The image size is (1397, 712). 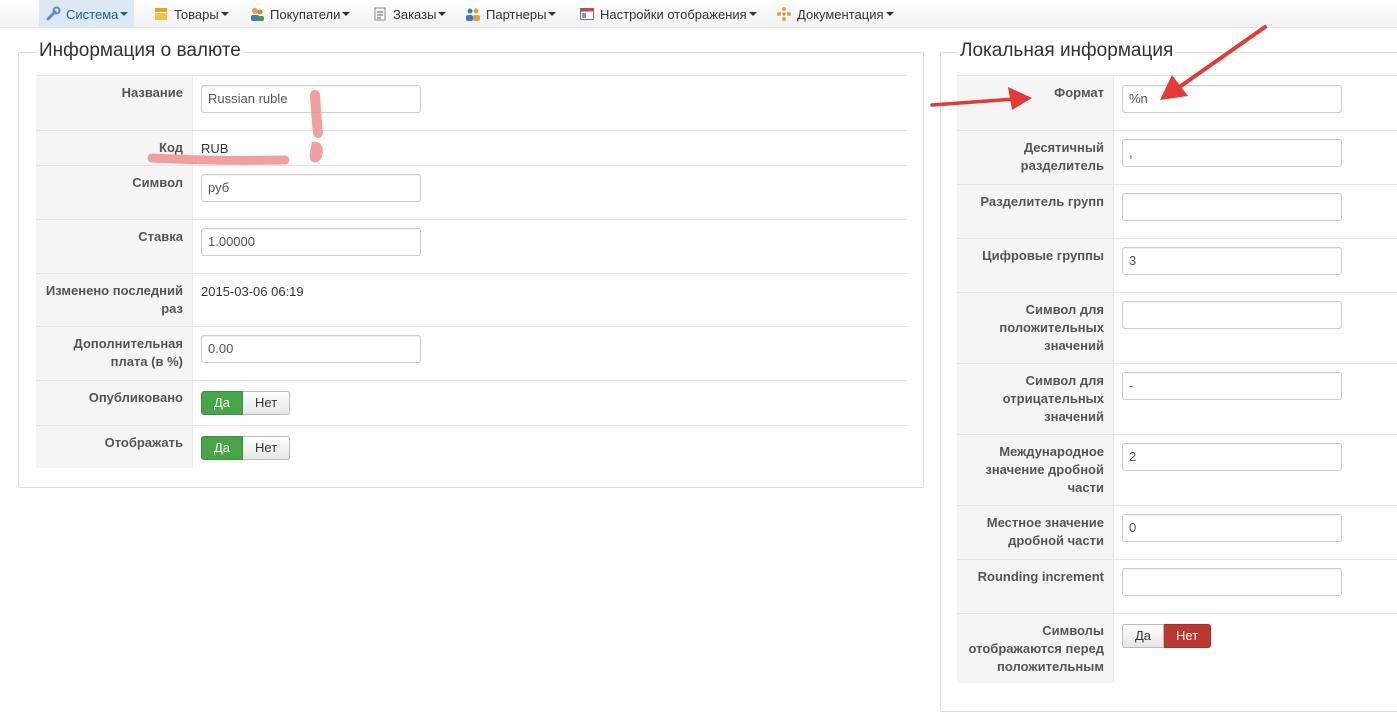 I want to click on partners-icon, so click(x=473, y=14).